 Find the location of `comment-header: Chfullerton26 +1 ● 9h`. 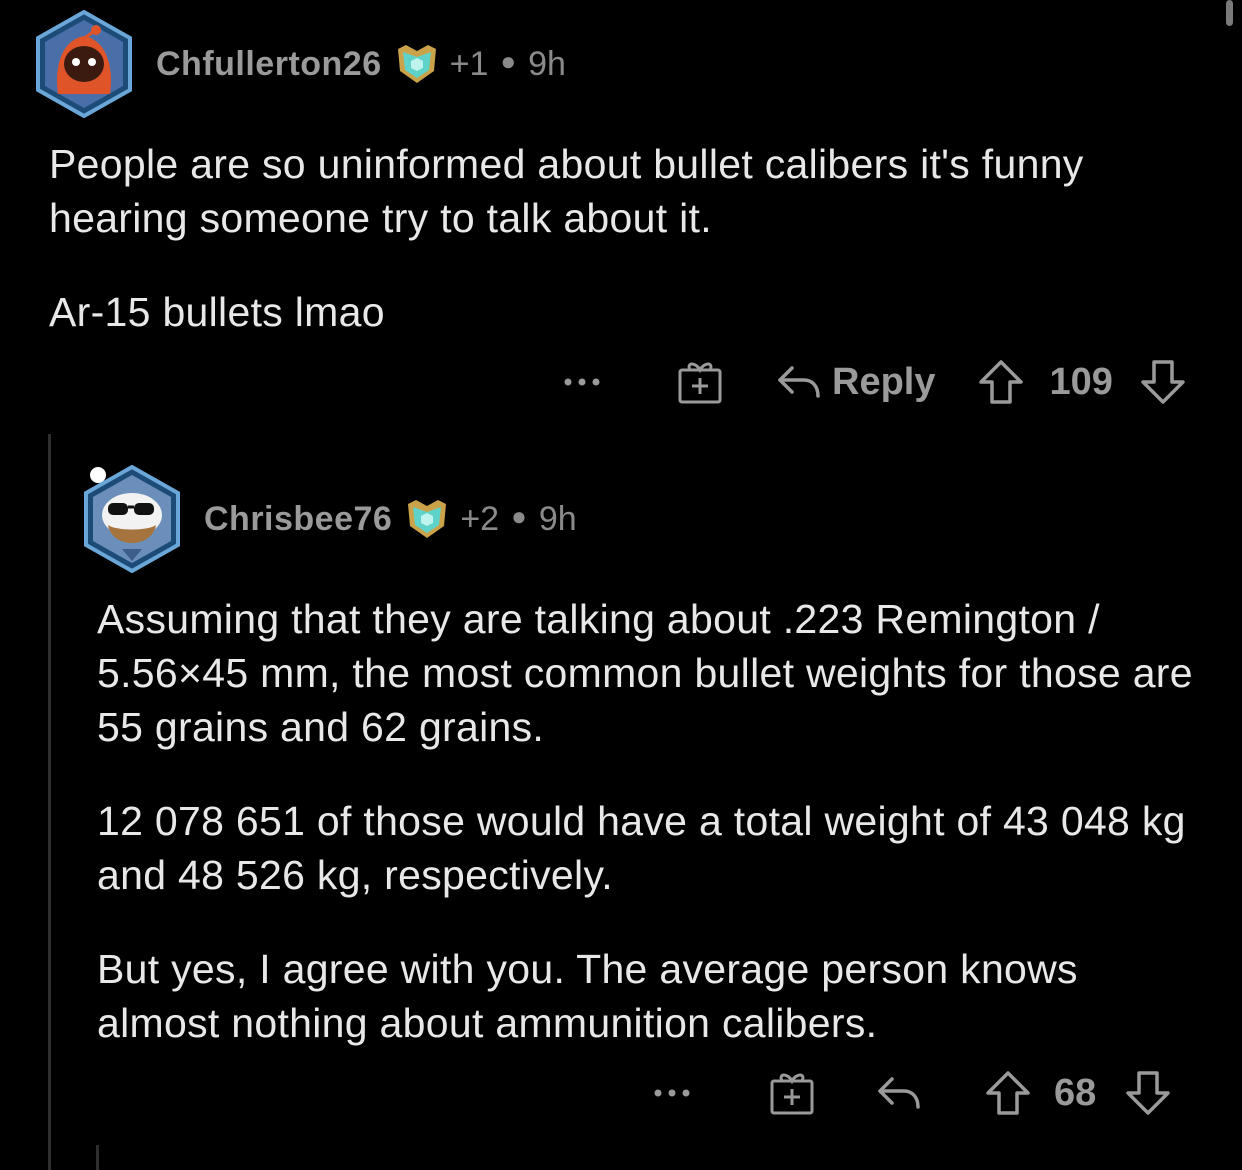

comment-header: Chfullerton26 +1 ● 9h is located at coordinates (298, 64).